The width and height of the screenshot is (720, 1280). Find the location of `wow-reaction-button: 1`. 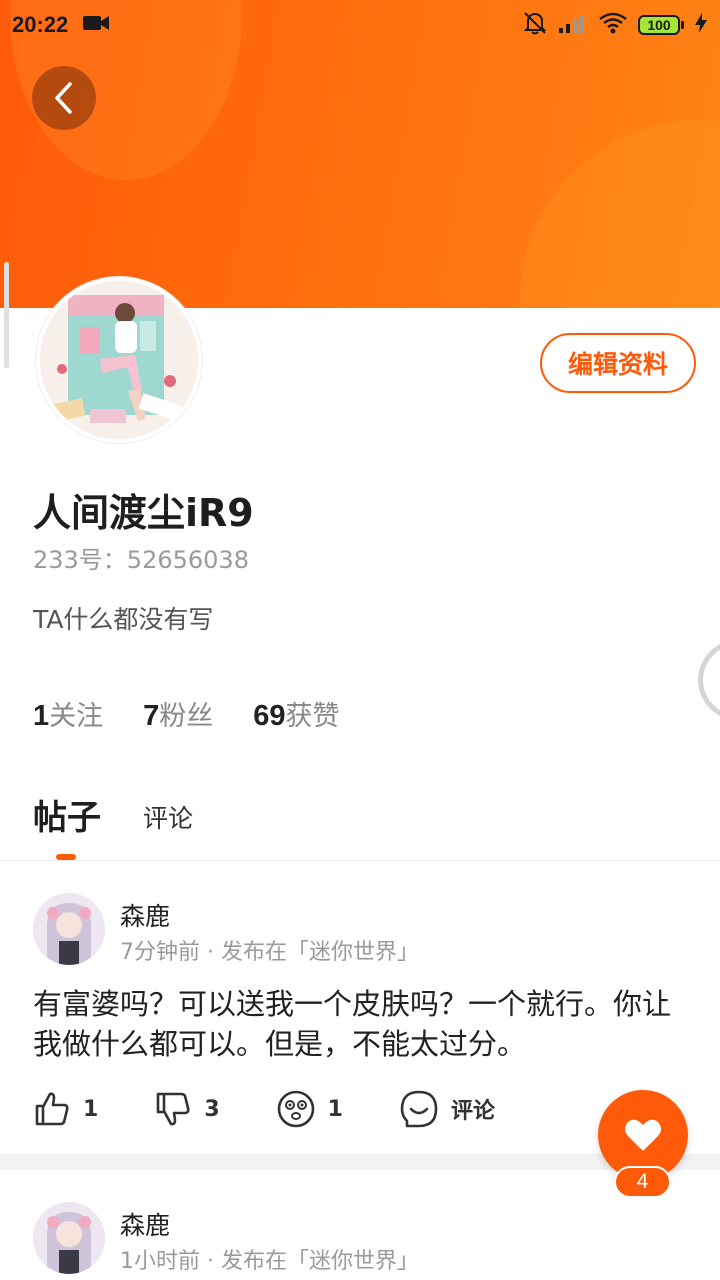

wow-reaction-button: 1 is located at coordinates (309, 1109).